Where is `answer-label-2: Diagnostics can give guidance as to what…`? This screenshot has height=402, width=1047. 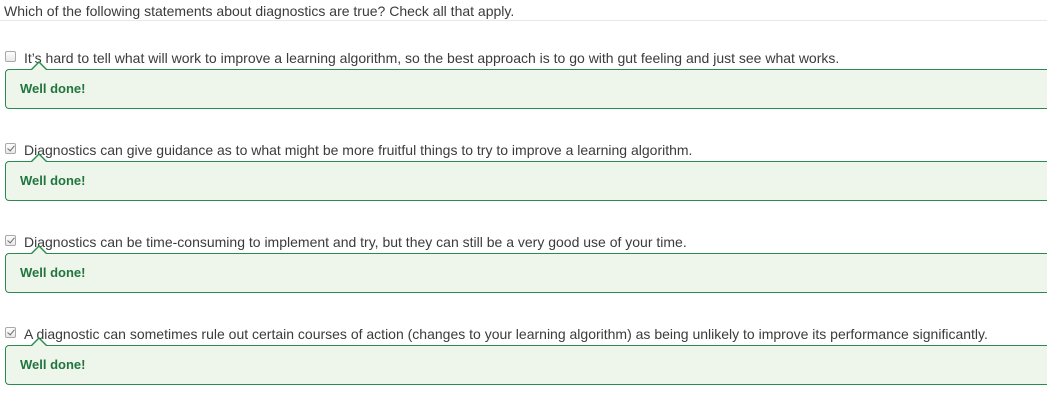
answer-label-2: Diagnostics can give guidance as to what… is located at coordinates (358, 150).